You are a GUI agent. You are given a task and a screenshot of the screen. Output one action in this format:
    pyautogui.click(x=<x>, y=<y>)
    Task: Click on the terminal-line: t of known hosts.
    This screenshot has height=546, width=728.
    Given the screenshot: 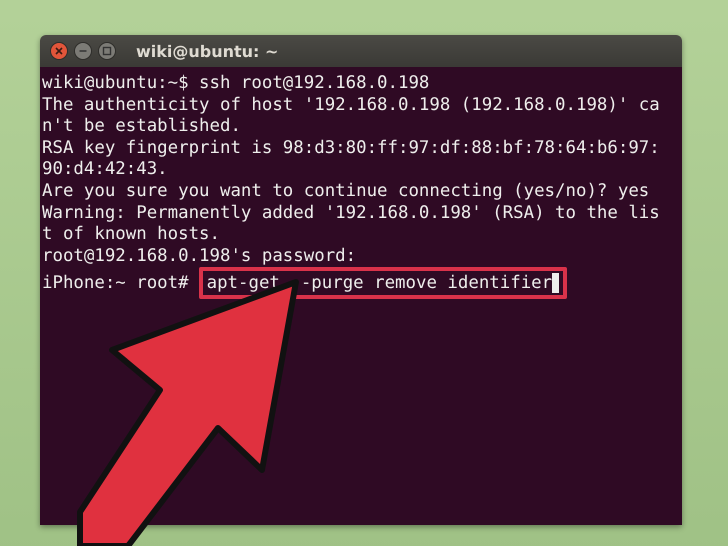 What is the action you would take?
    pyautogui.click(x=131, y=235)
    